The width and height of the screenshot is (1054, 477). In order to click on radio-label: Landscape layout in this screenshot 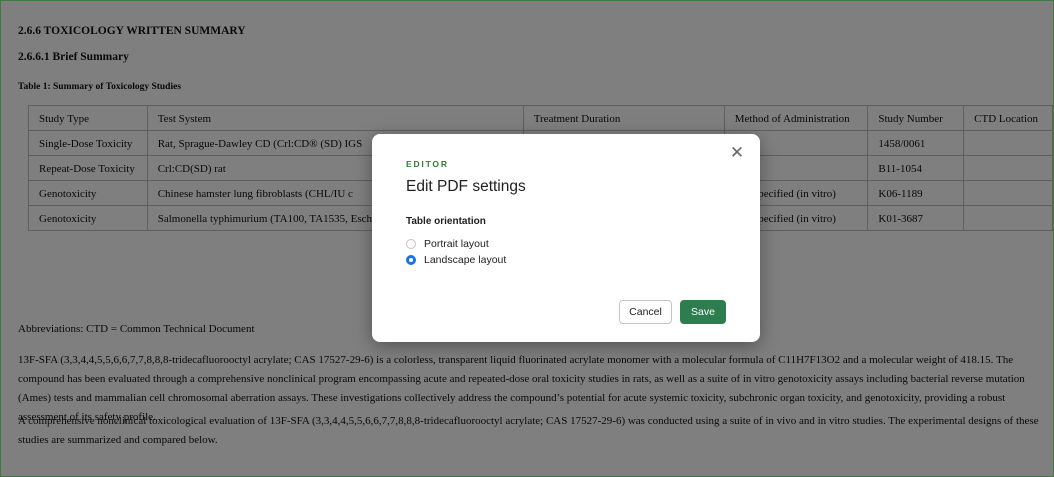, I will do `click(465, 260)`.